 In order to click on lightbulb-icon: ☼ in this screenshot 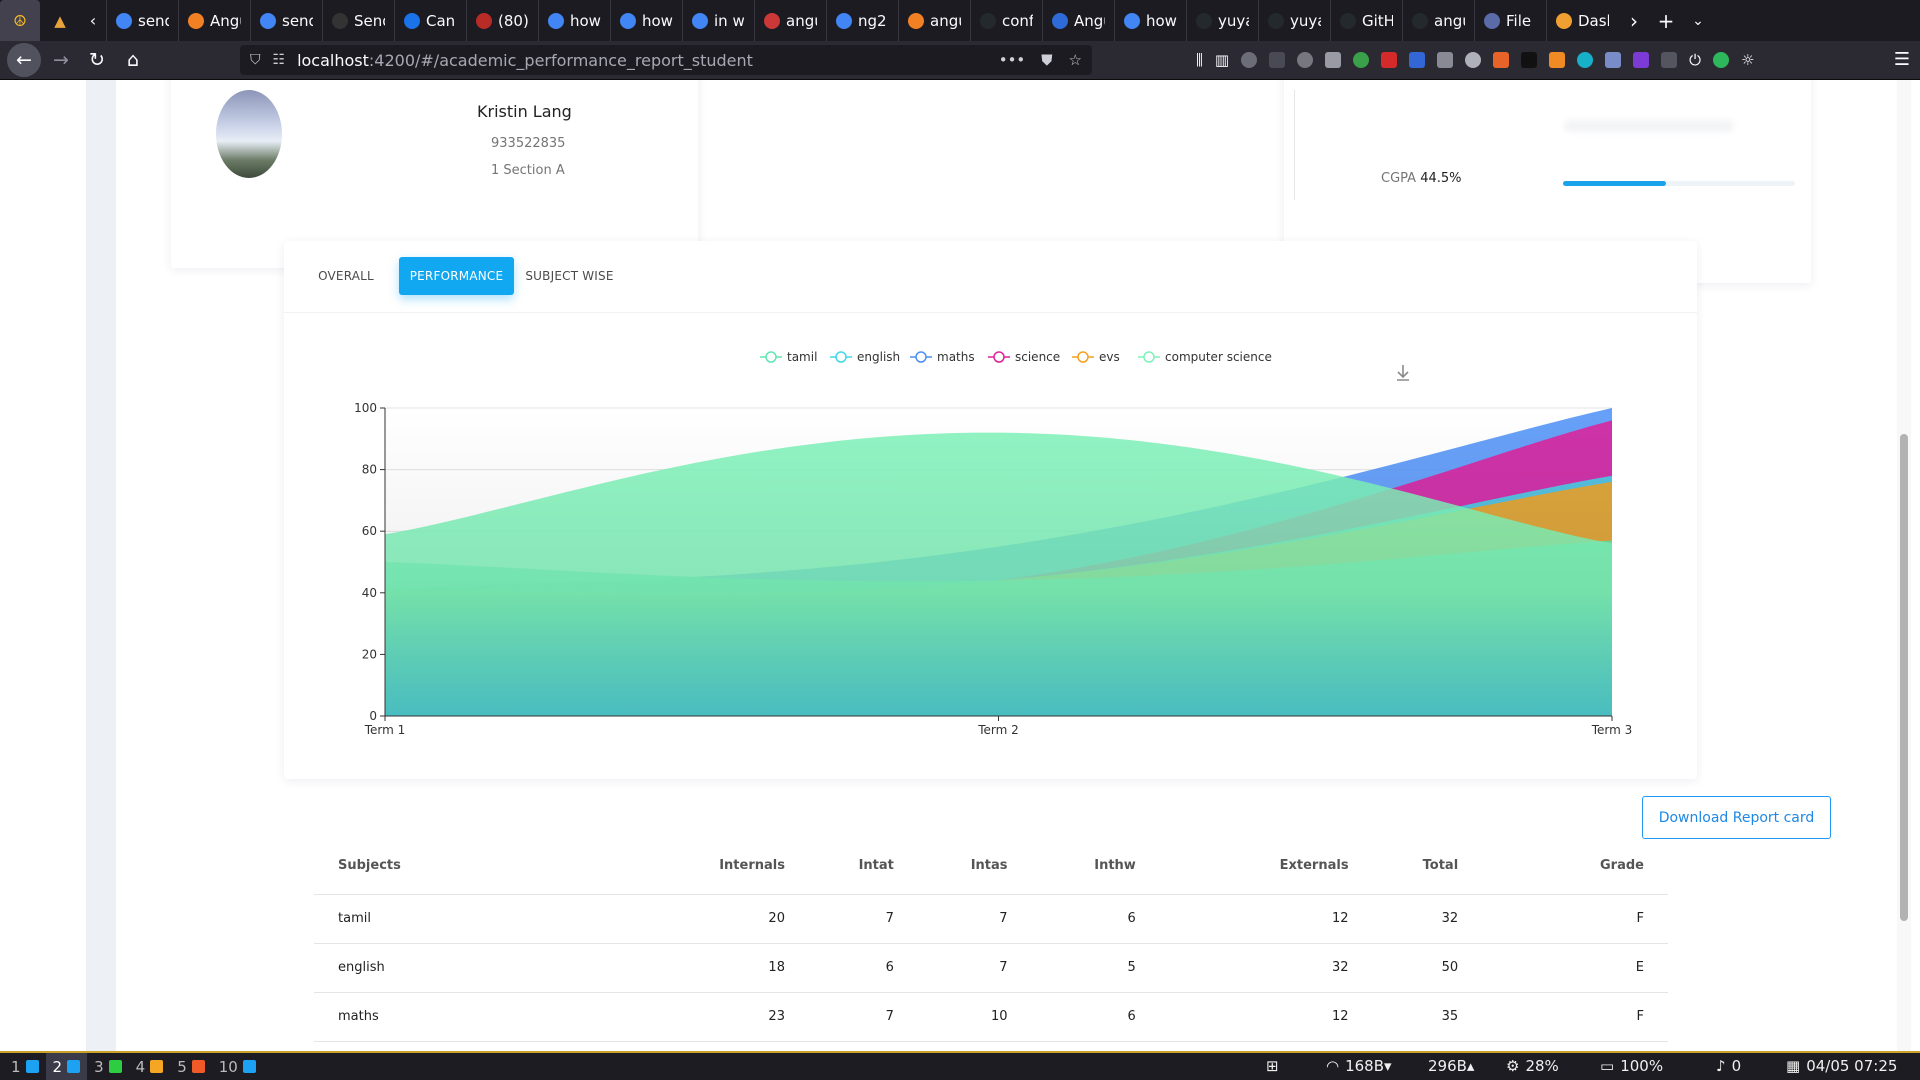, I will do `click(1747, 60)`.